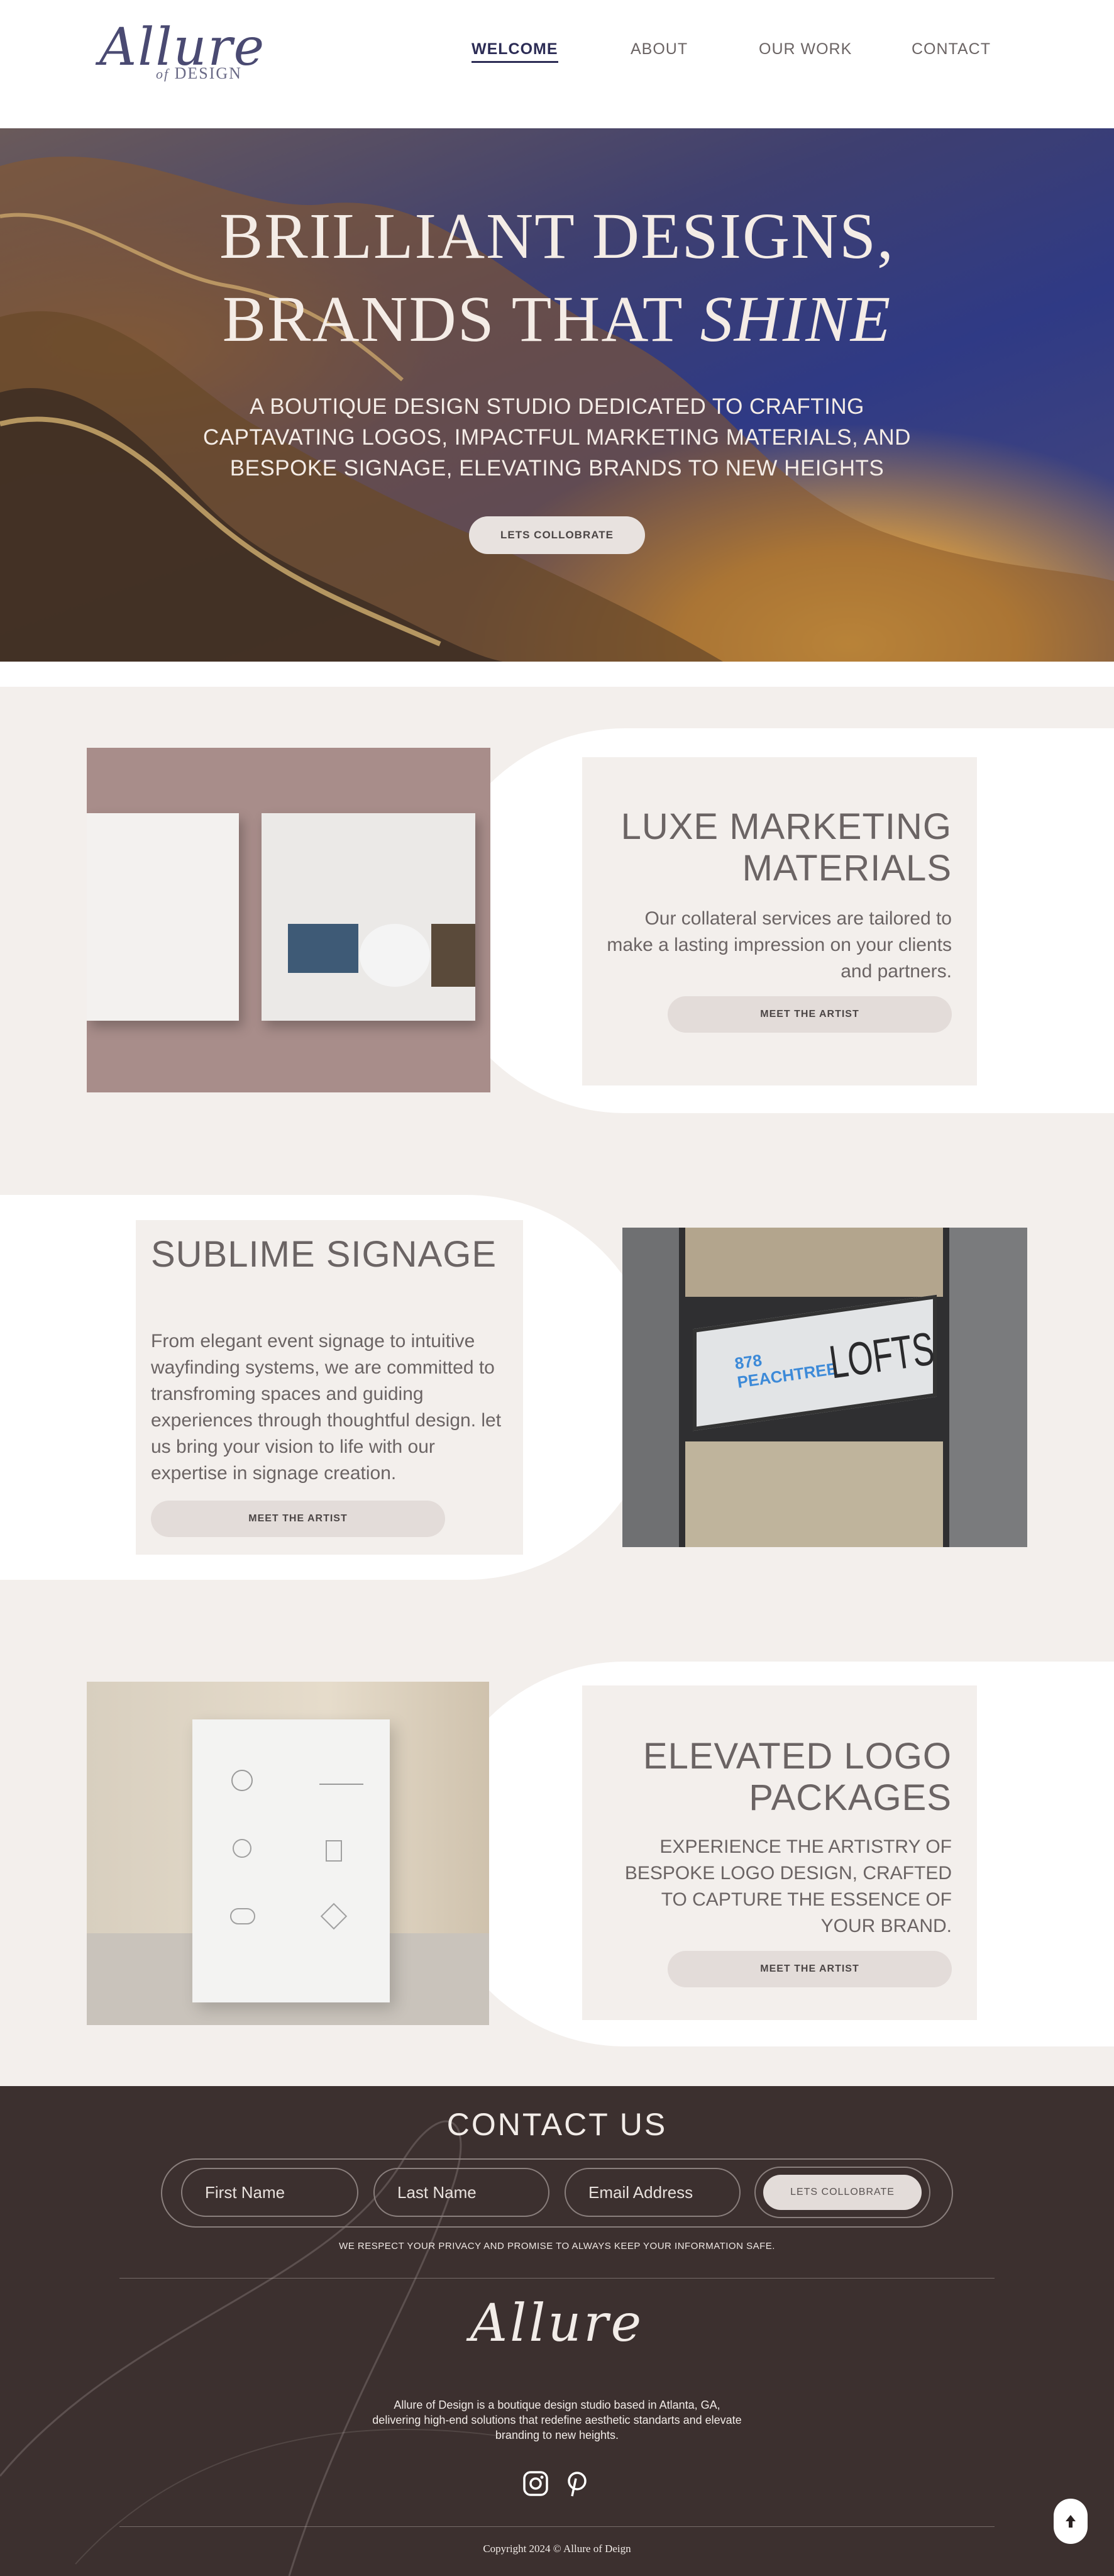  What do you see at coordinates (557, 2549) in the screenshot?
I see `copyright: Copyright 2024 © Allure of Deign` at bounding box center [557, 2549].